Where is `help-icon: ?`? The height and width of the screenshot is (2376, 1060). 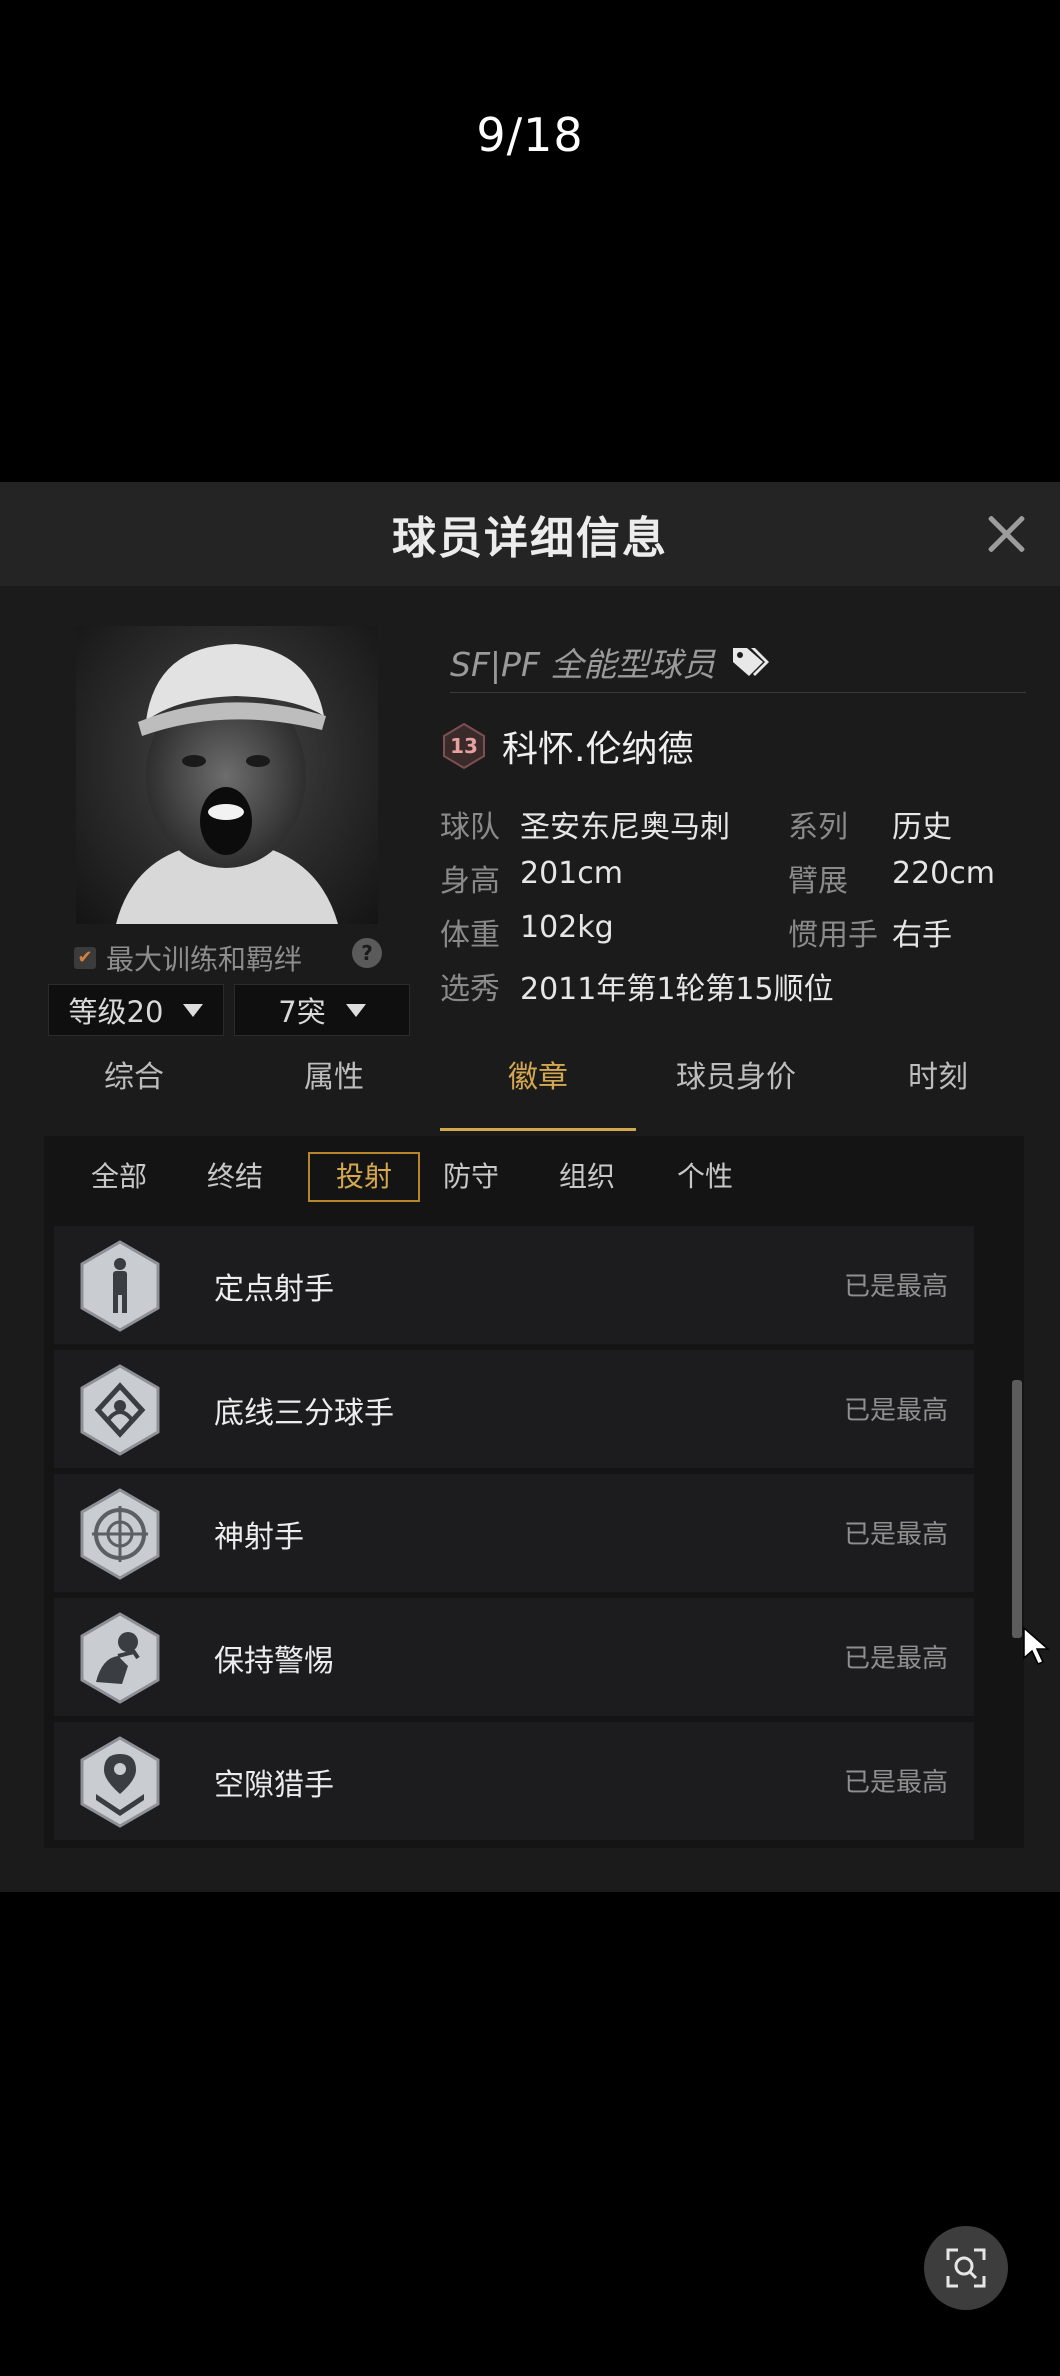 help-icon: ? is located at coordinates (367, 953).